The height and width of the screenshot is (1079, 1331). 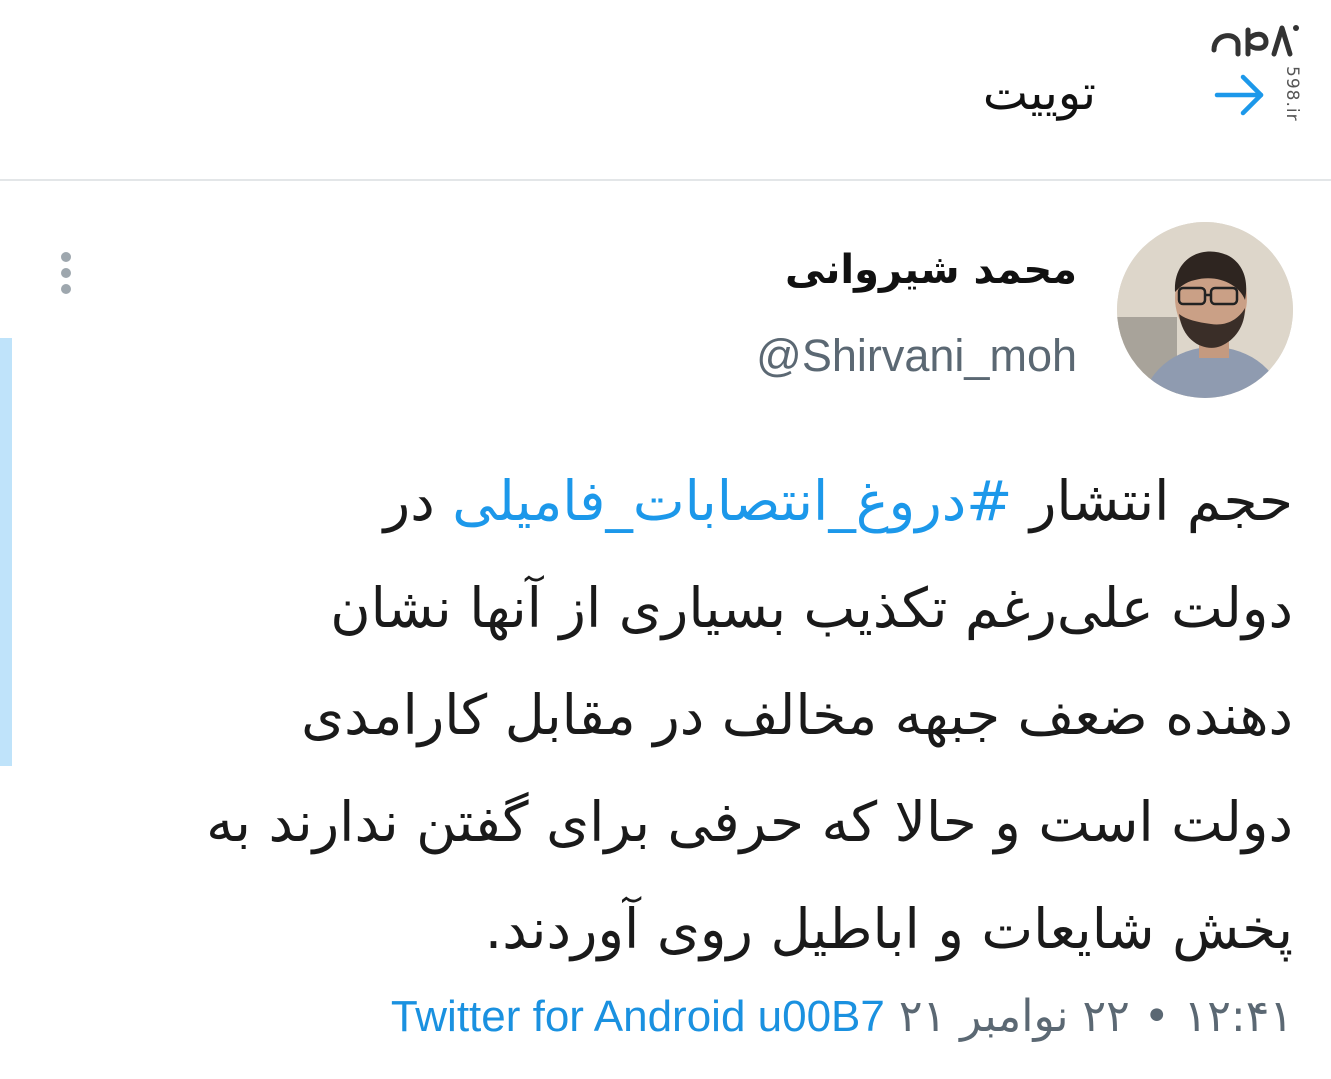 I want to click on avatar, so click(x=1205, y=310).